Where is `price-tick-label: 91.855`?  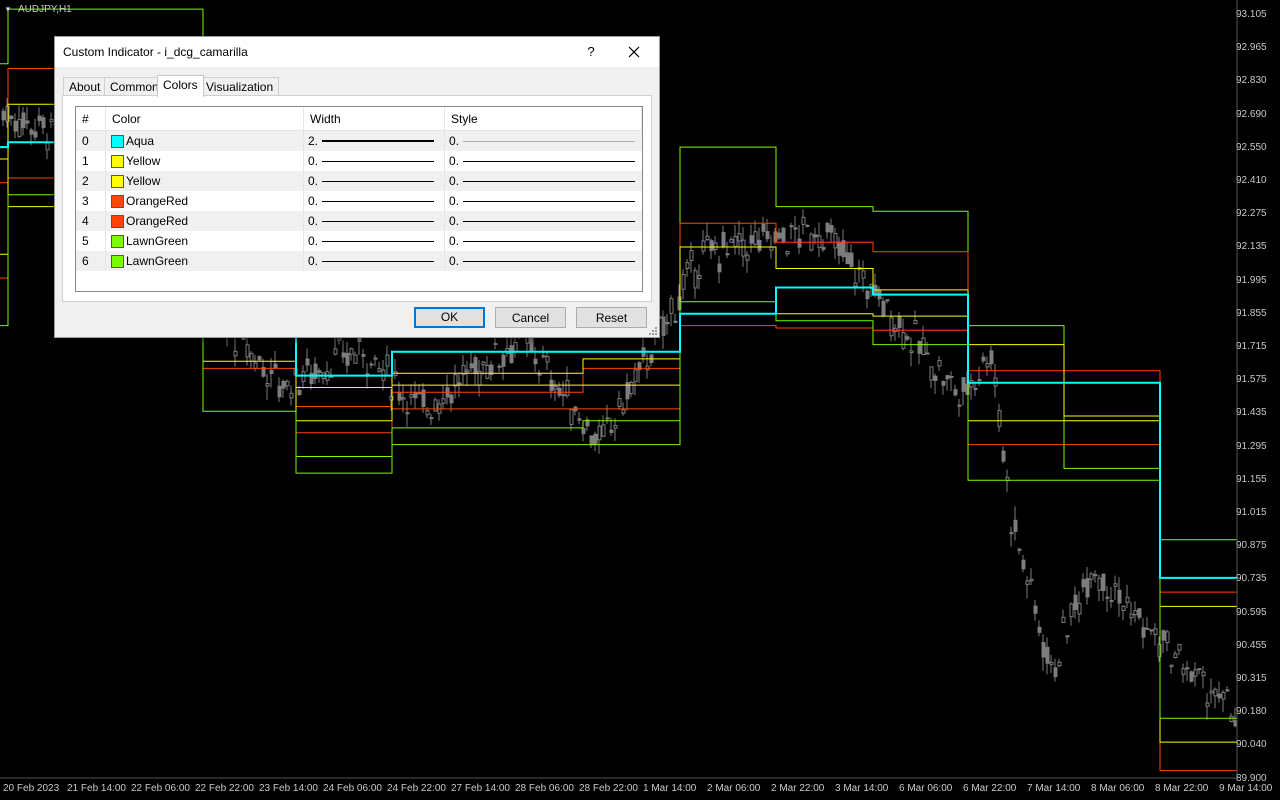
price-tick-label: 91.855 is located at coordinates (1251, 313).